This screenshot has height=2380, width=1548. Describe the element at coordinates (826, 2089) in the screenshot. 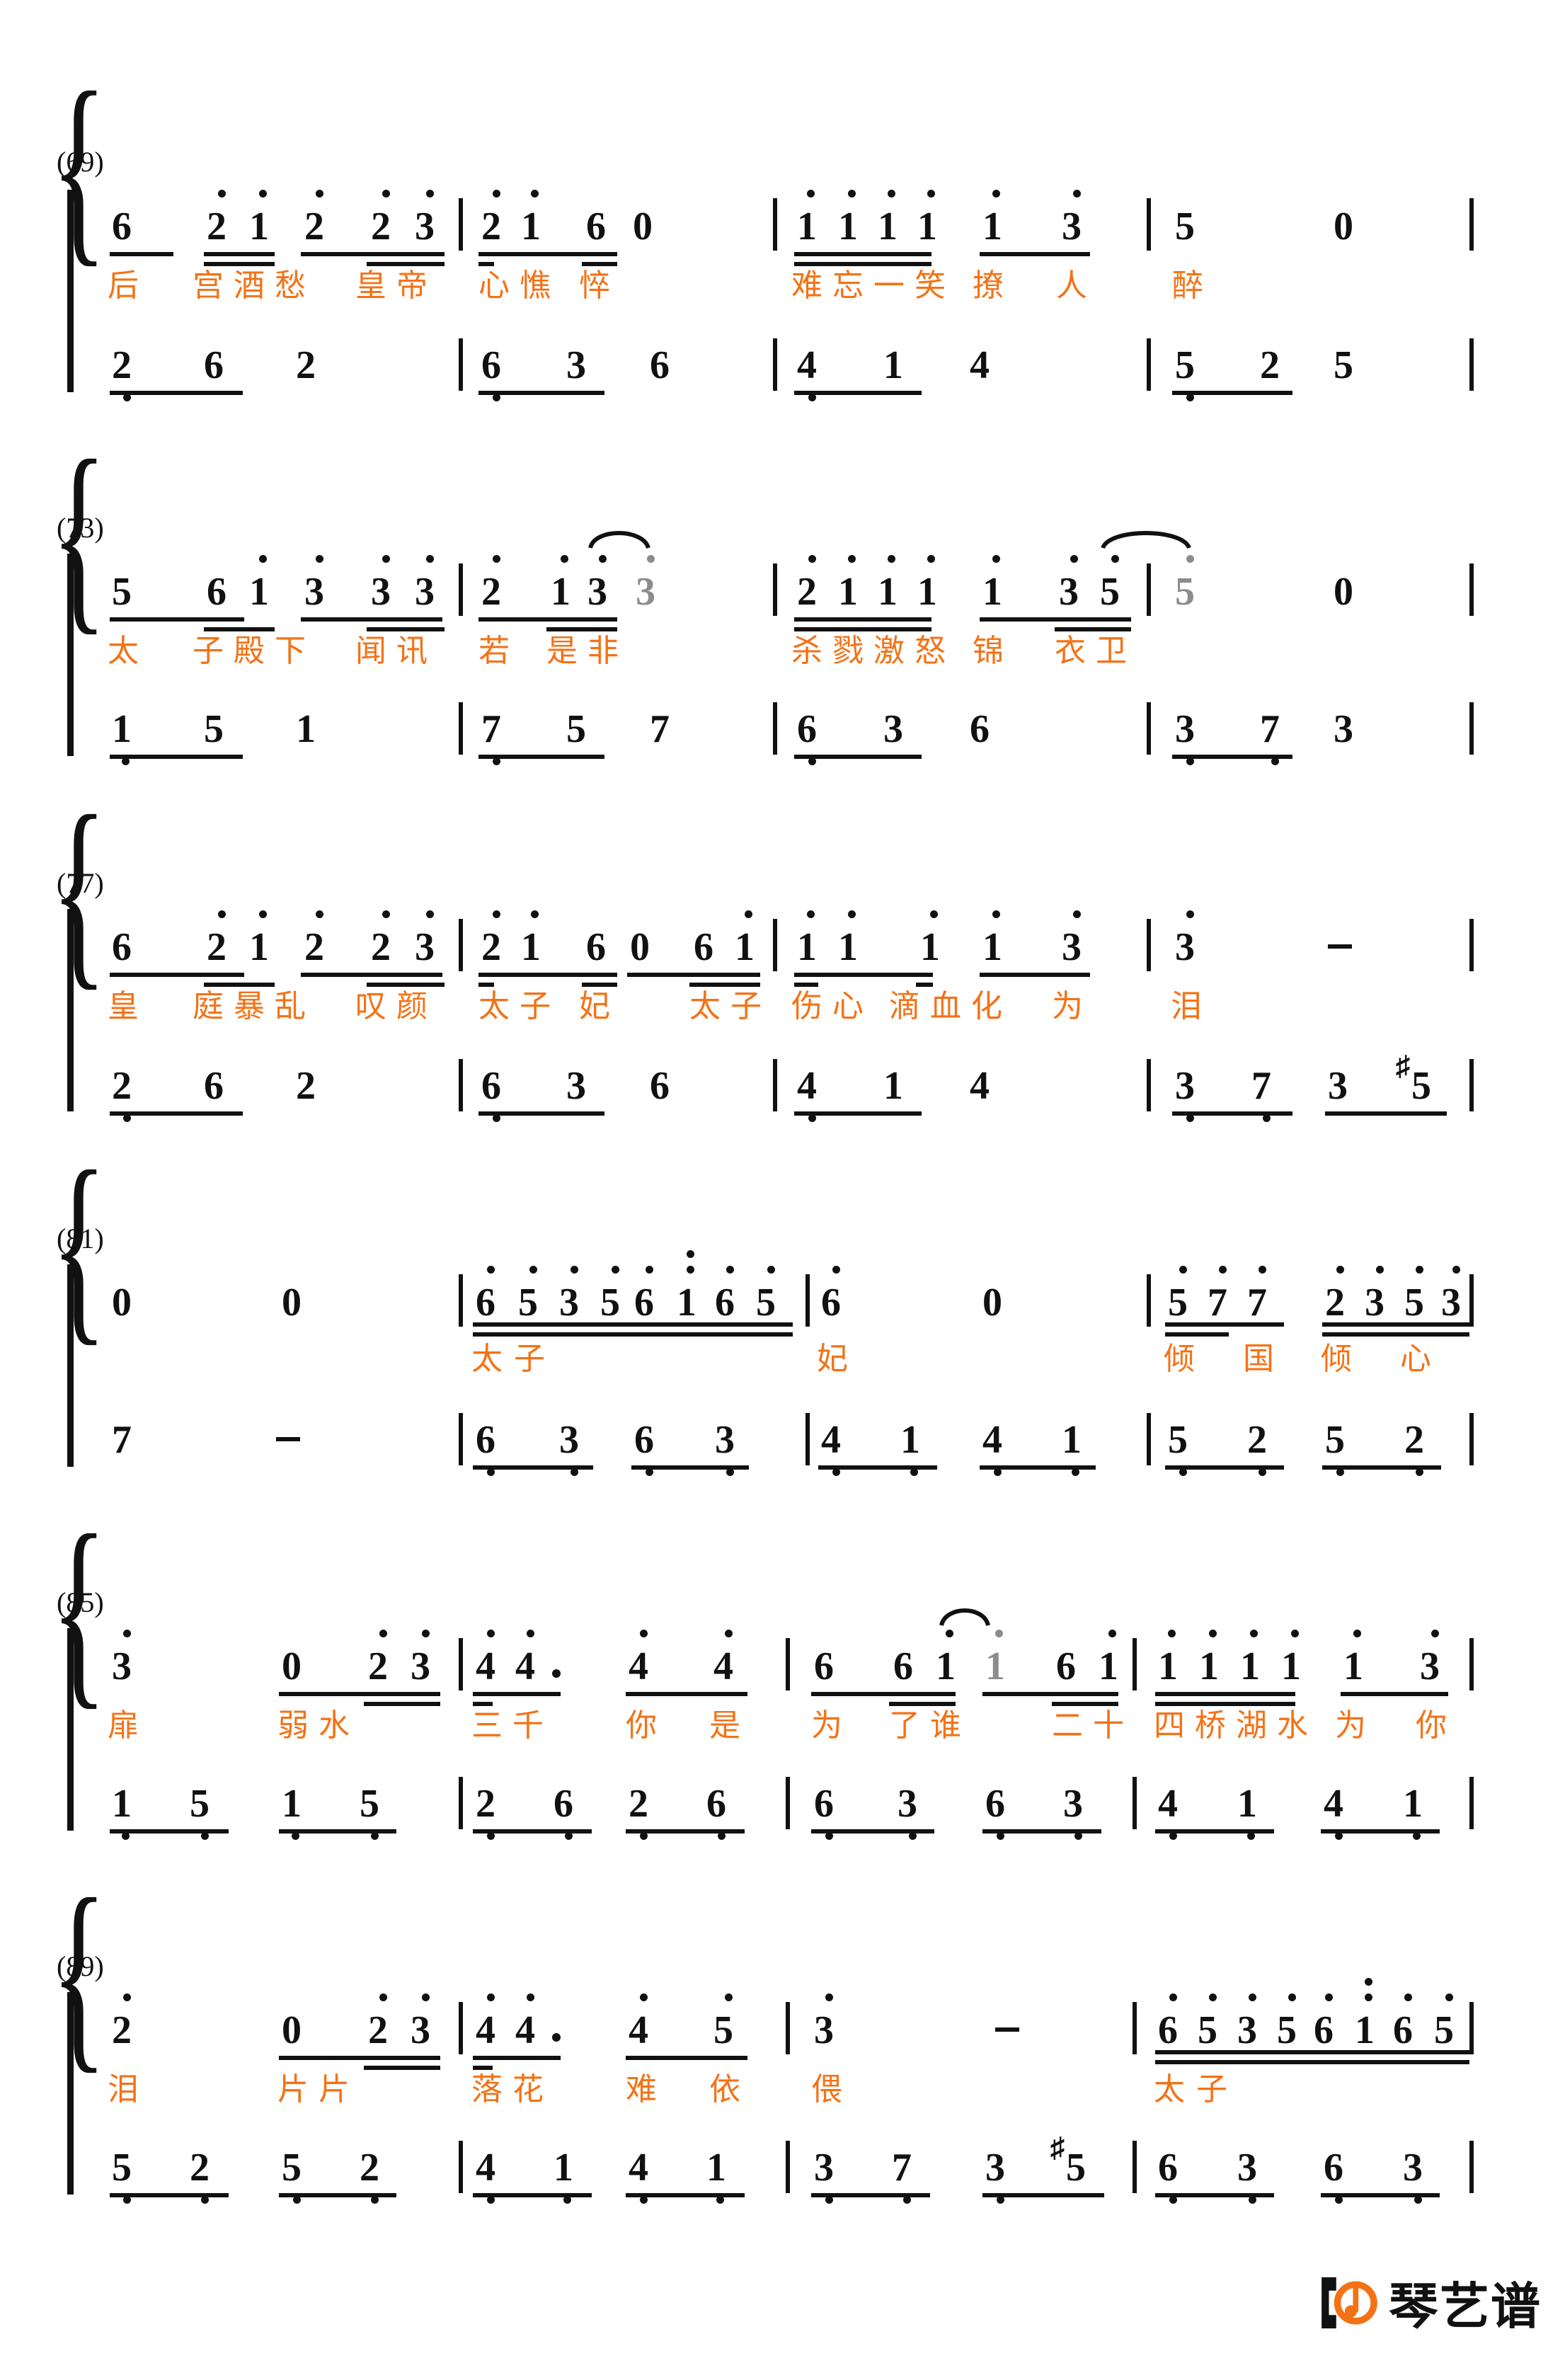

I see `lyric-syllable: 偎` at that location.